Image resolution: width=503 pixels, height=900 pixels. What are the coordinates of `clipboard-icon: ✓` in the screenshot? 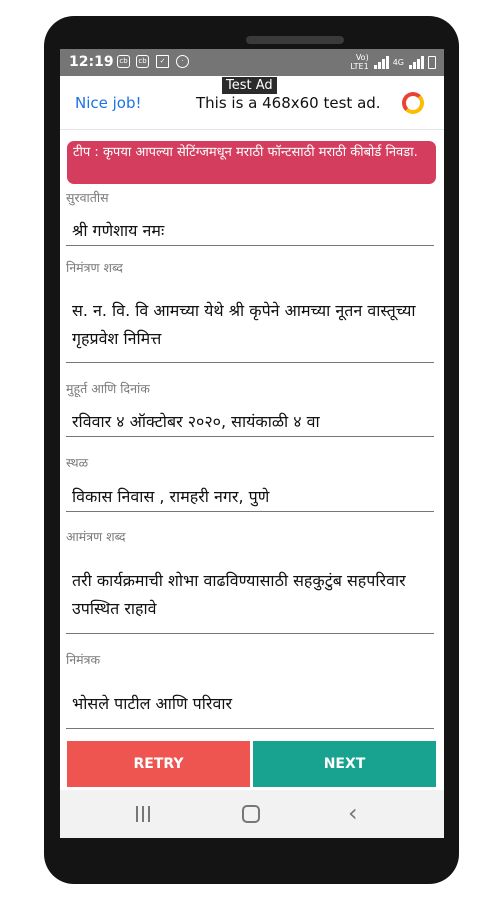 It's located at (162, 61).